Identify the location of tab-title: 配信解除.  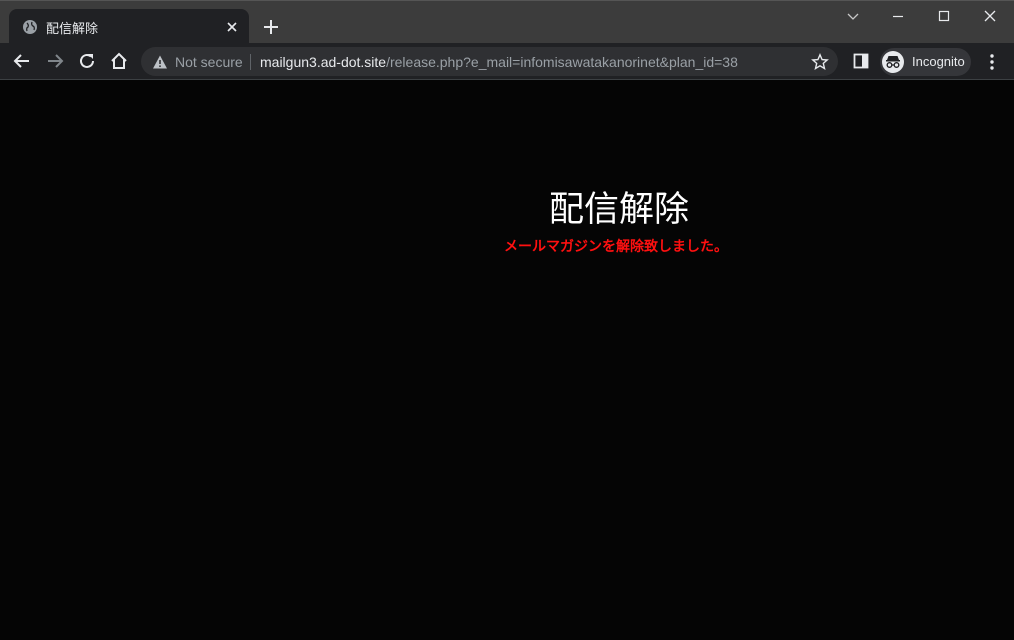
(72, 29).